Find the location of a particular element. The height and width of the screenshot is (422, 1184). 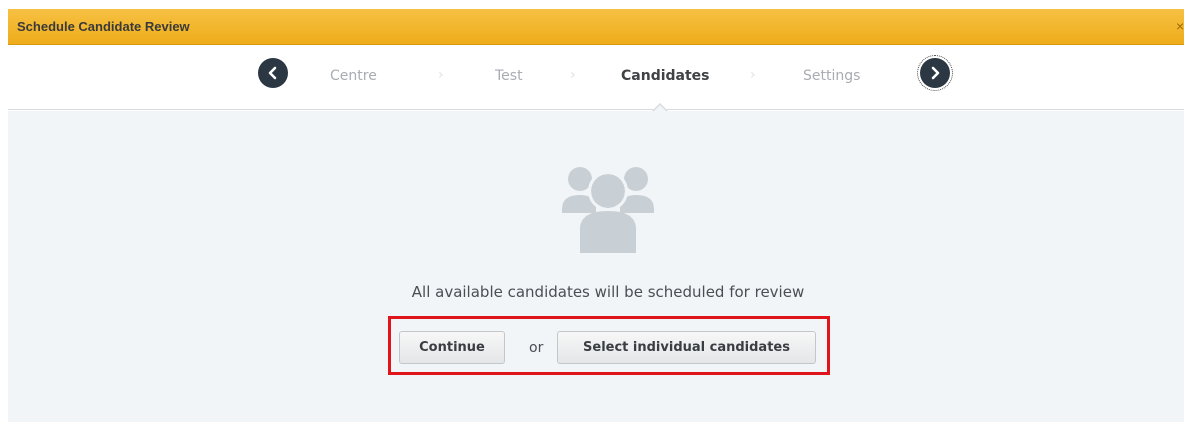

step-centre: Centre is located at coordinates (353, 76).